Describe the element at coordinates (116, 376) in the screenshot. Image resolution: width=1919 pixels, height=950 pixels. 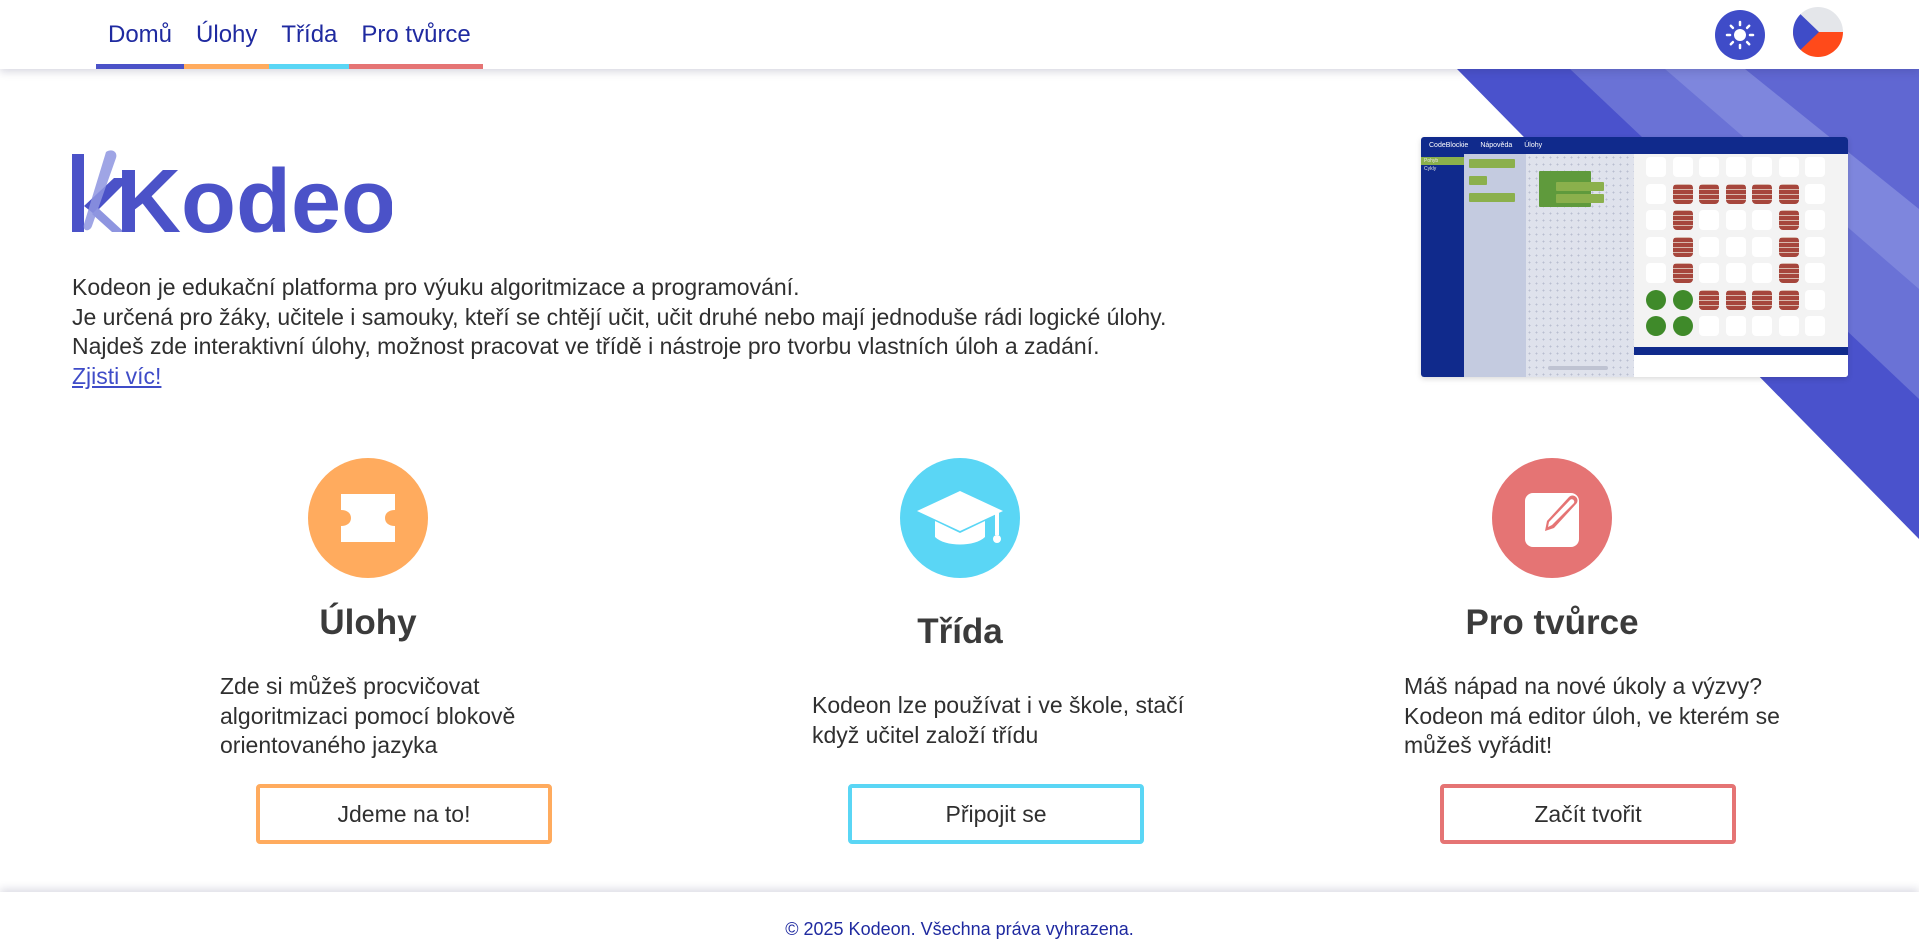
I see `learn-more-link: Zjisti víc!` at that location.